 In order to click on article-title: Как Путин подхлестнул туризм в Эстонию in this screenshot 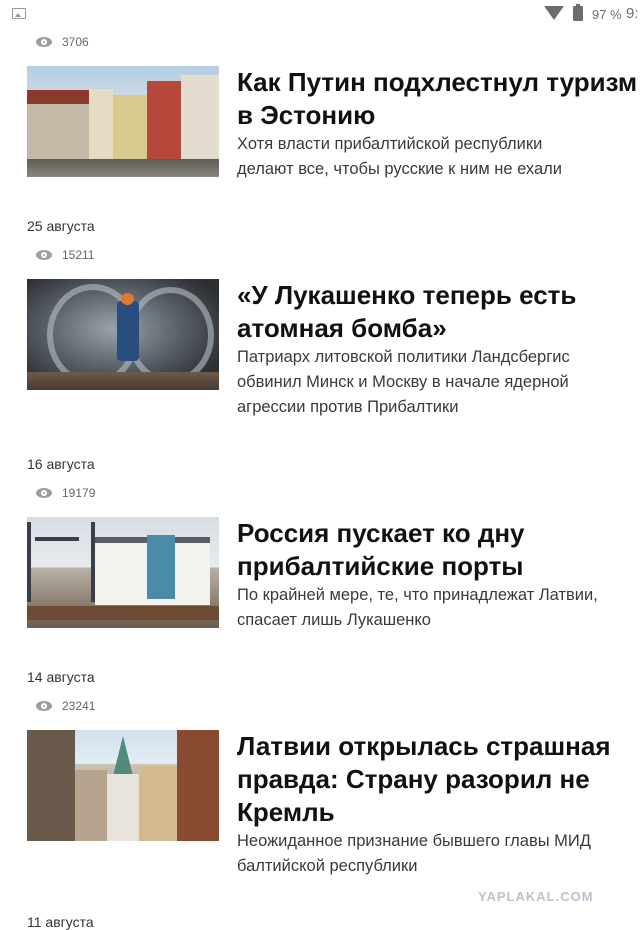, I will do `click(437, 99)`.